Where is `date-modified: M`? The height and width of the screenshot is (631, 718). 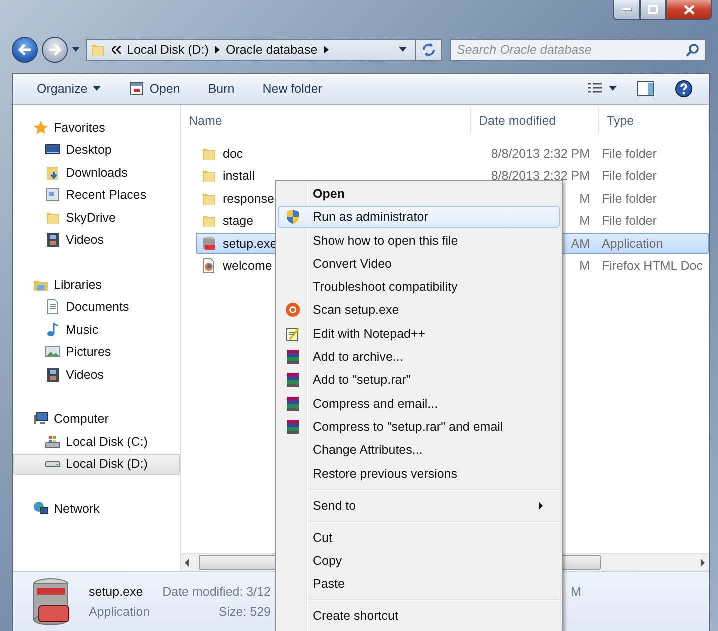 date-modified: M is located at coordinates (576, 591).